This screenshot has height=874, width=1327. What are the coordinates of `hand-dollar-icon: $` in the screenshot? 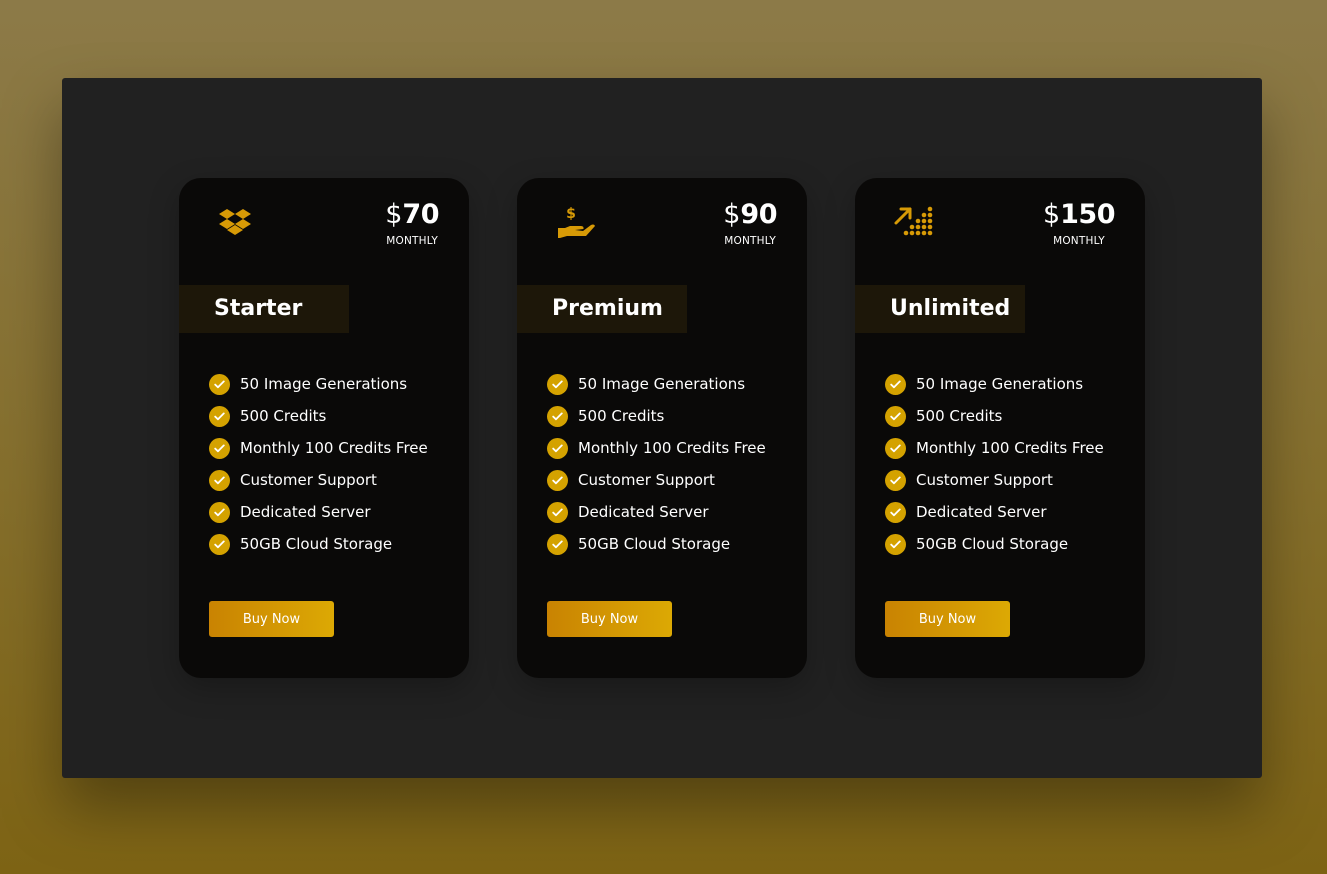 It's located at (577, 224).